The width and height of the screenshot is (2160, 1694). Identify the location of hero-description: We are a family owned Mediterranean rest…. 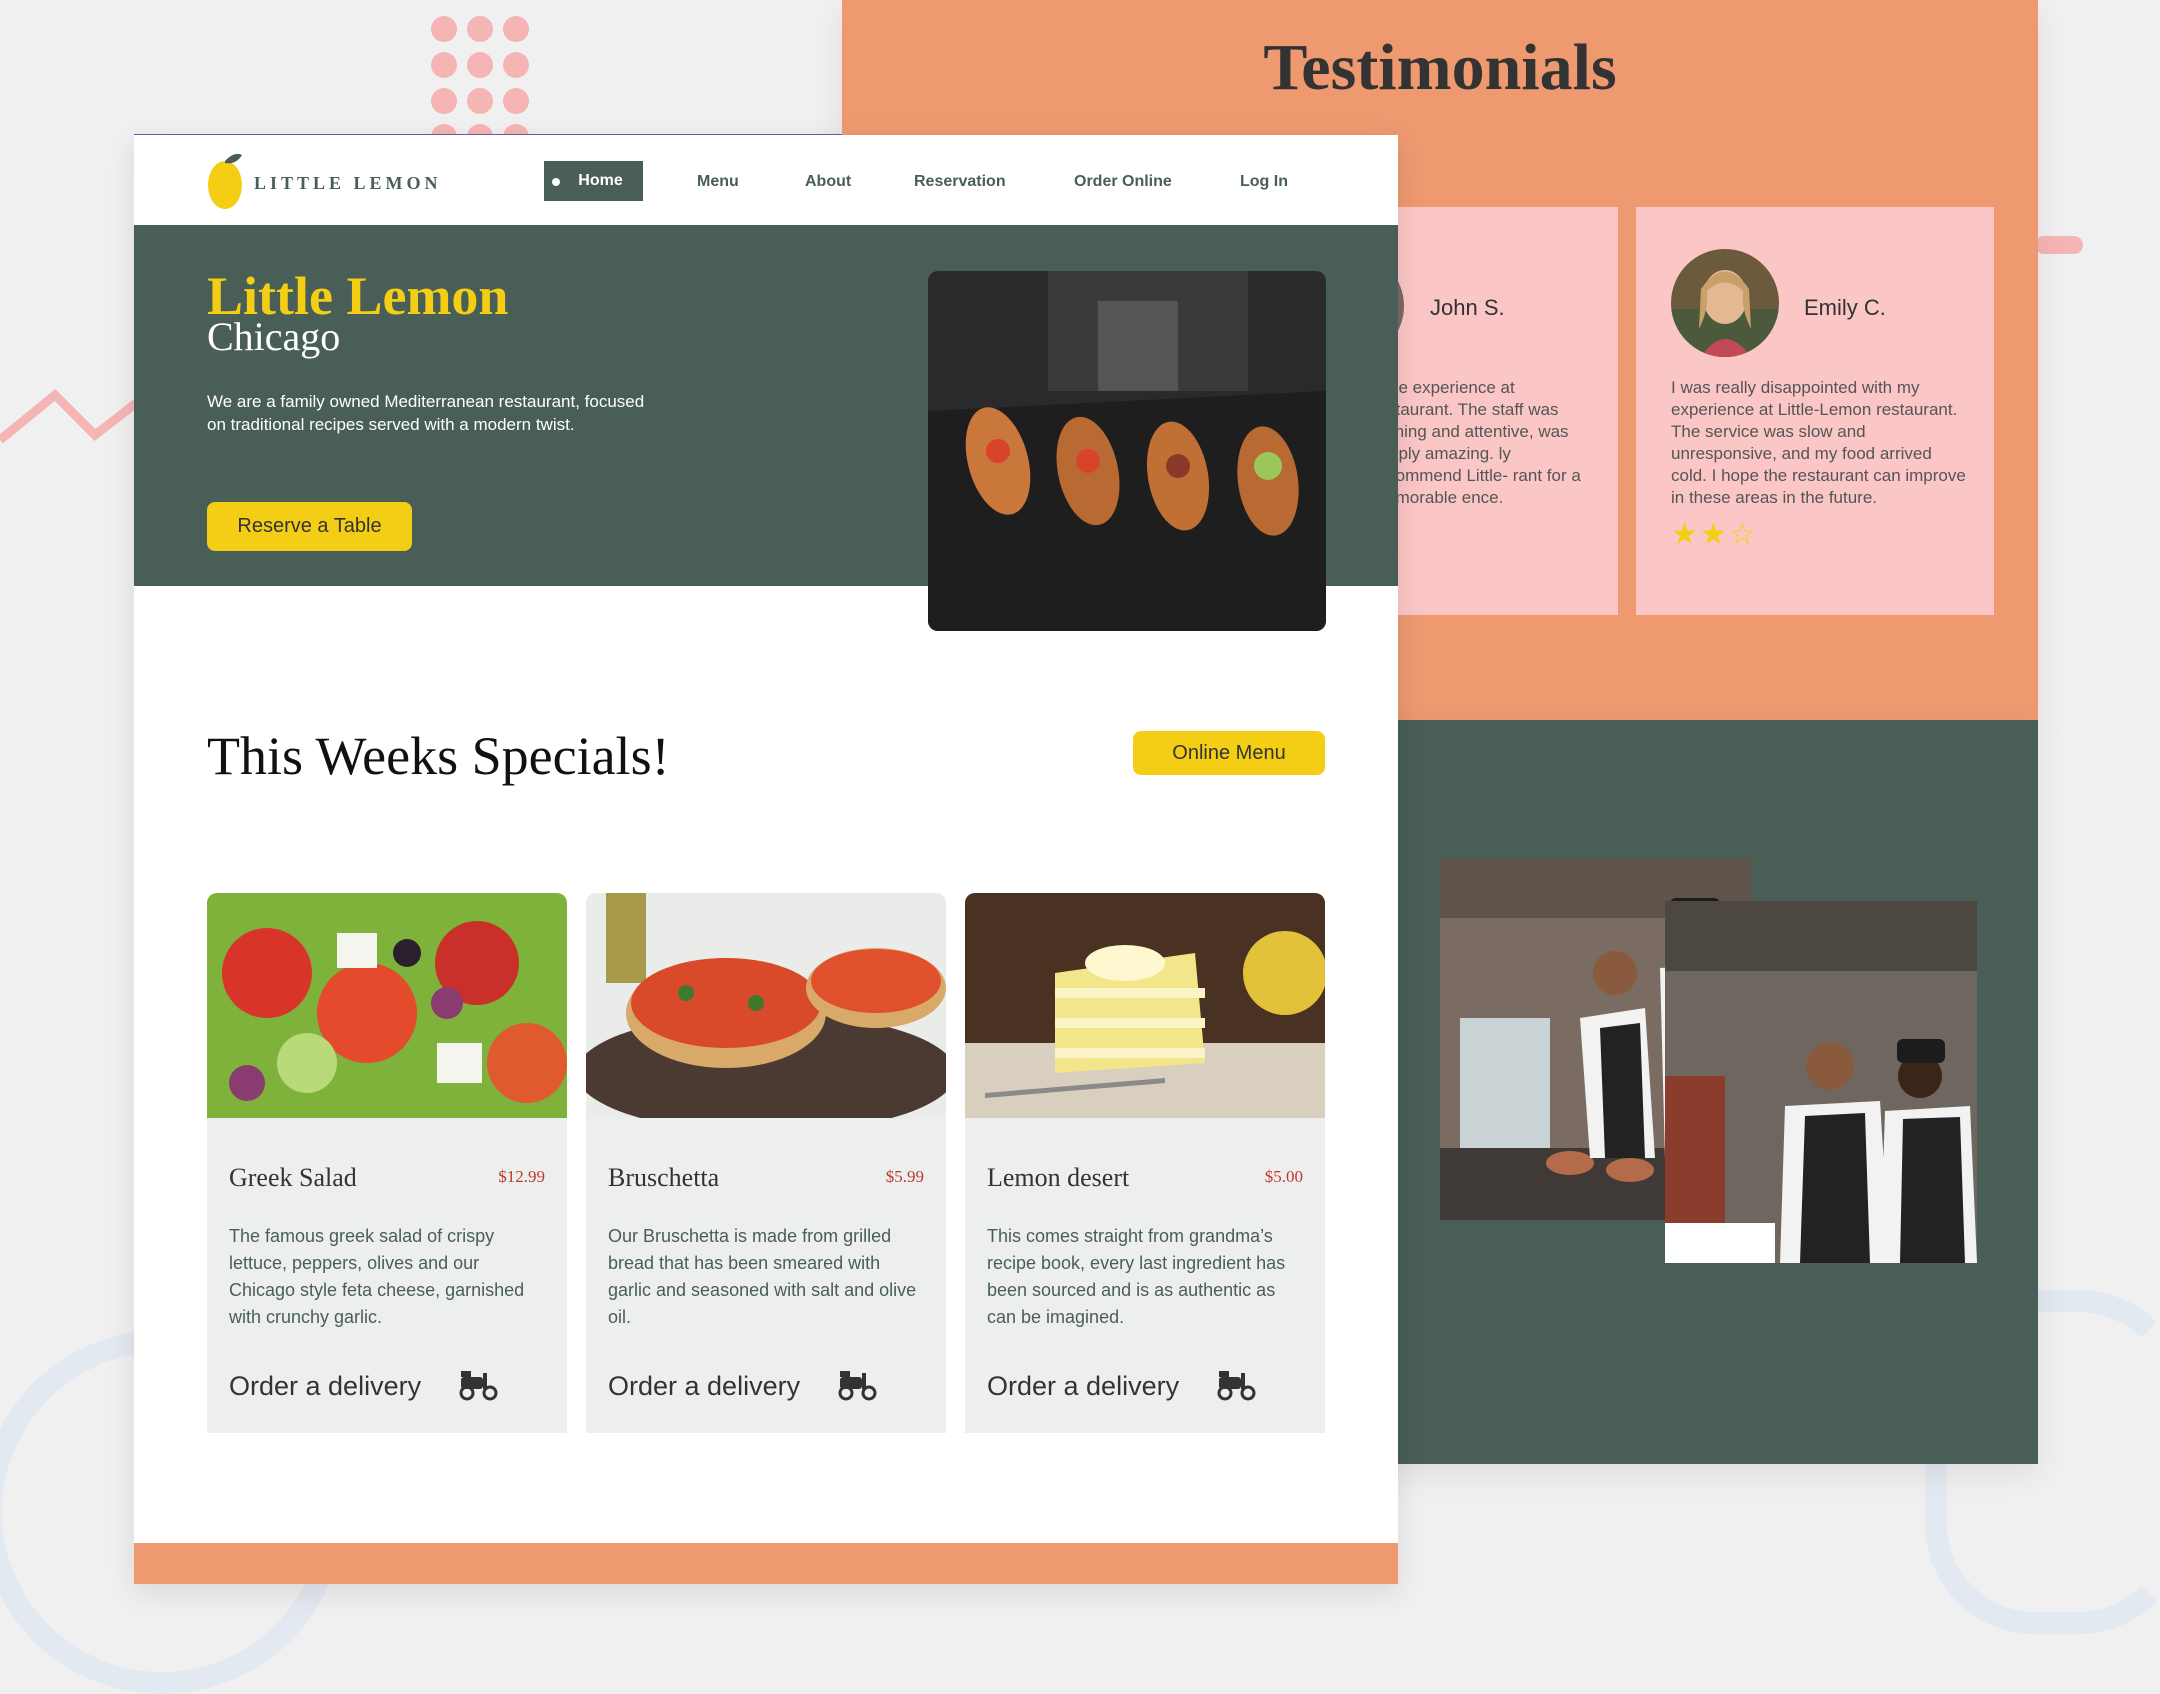
(426, 413).